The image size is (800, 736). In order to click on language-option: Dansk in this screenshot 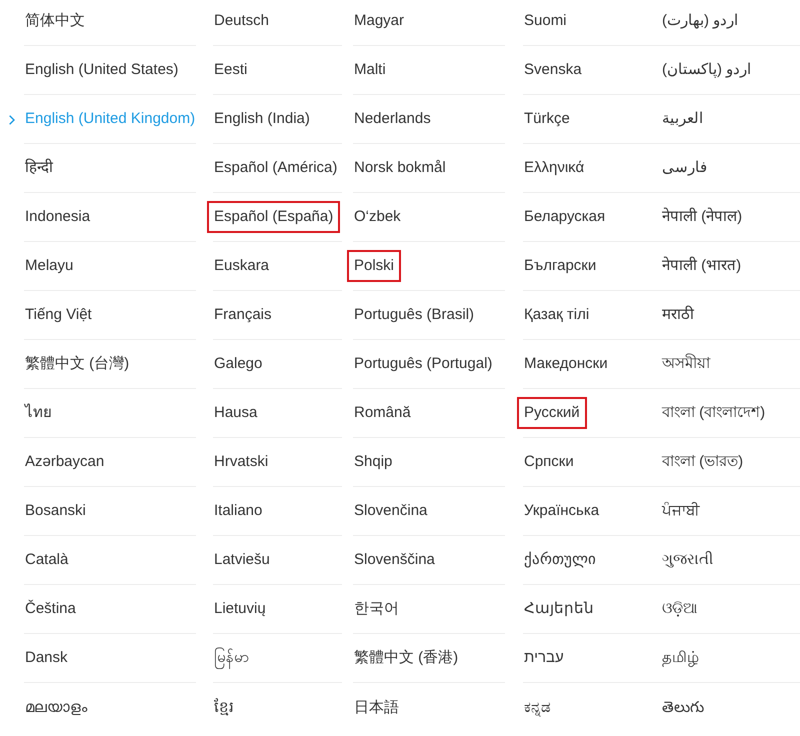, I will do `click(46, 658)`.